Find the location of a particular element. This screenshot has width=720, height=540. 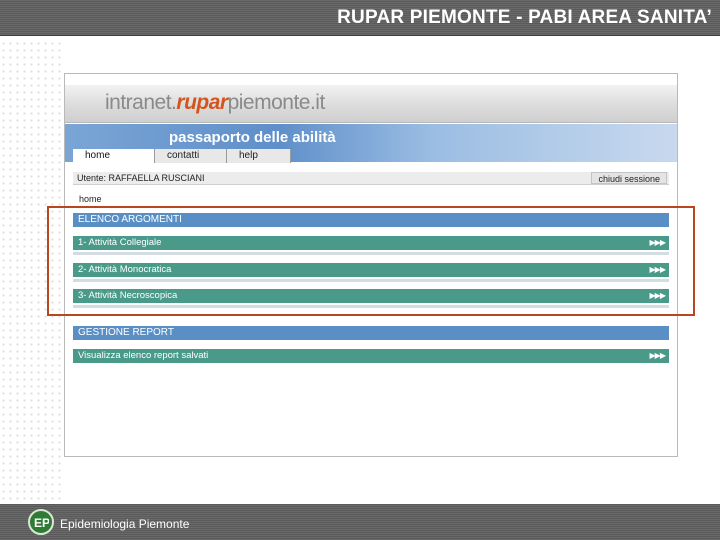

slide-footer: EP Epidemiologia Piemonte is located at coordinates (360, 522).